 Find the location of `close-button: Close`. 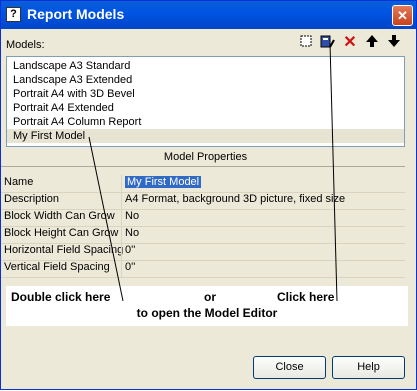

close-button: Close is located at coordinates (289, 367).